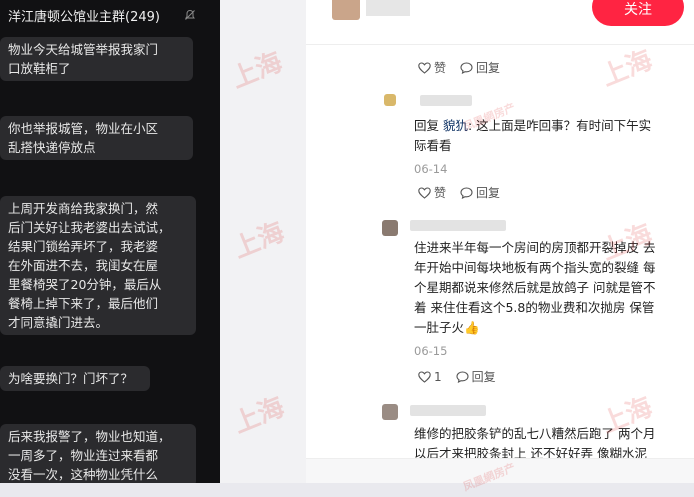 The image size is (694, 497). I want to click on comment-line: 维修的把胶条铲的乱七八糟然后跑了 两个月, so click(535, 433).